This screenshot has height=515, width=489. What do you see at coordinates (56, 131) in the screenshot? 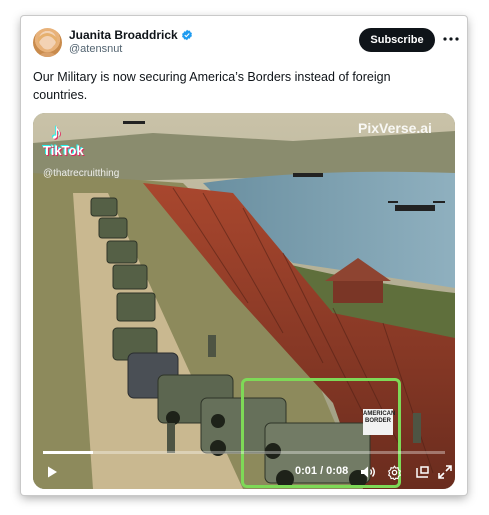
I see `tiktok-logo-icon: ♪` at bounding box center [56, 131].